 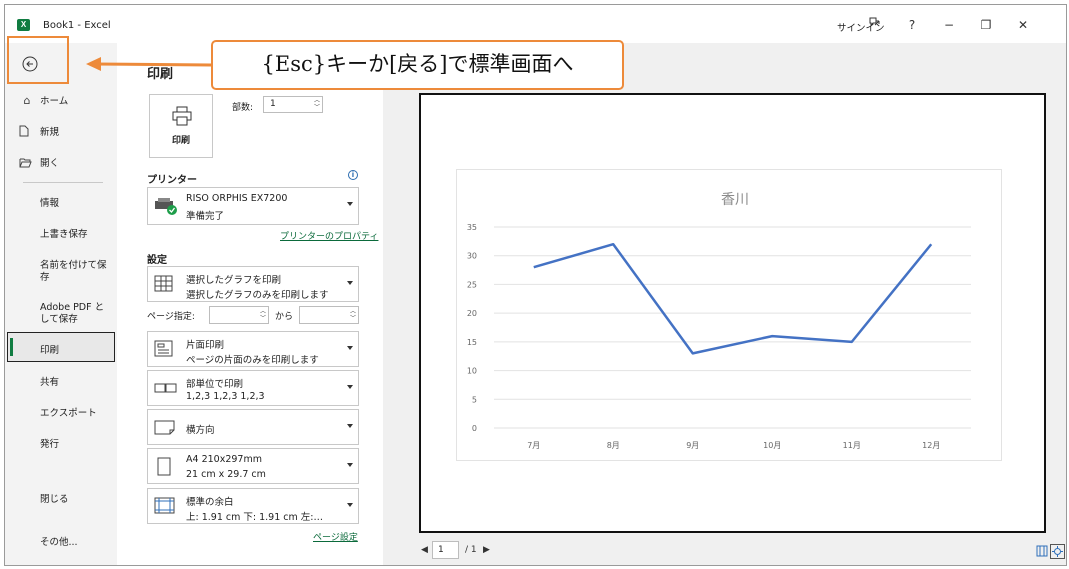 I want to click on nav-publish-label: 発行, so click(x=50, y=444).